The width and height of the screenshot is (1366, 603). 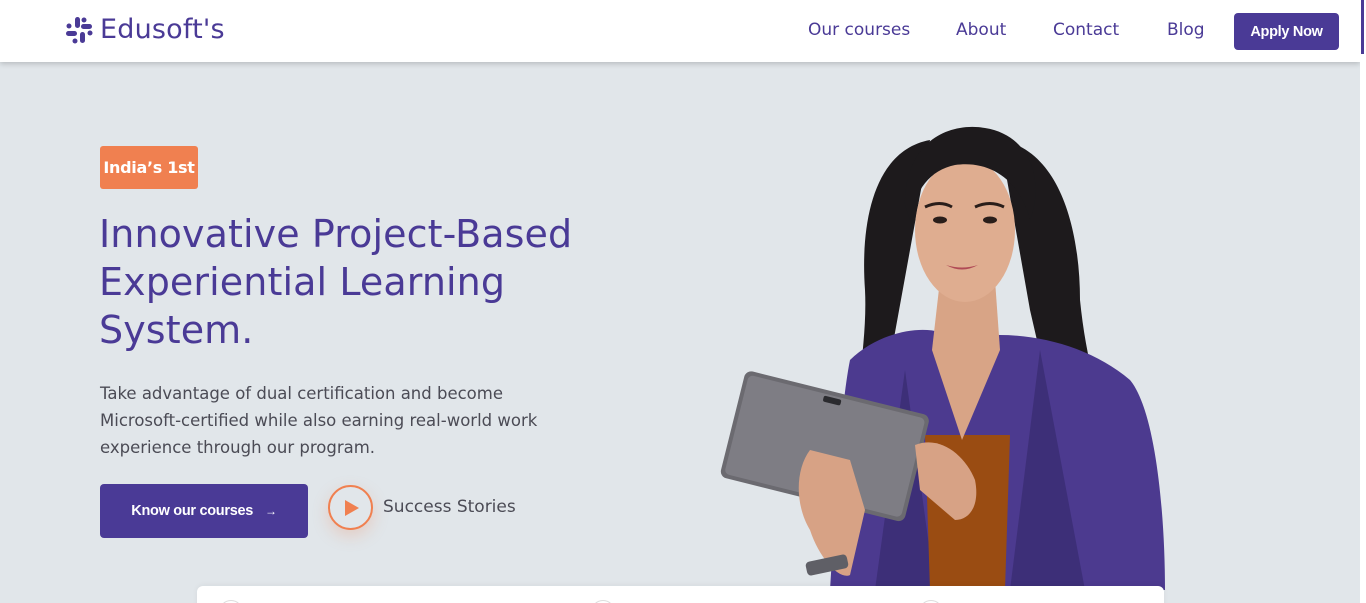 What do you see at coordinates (238, 447) in the screenshot?
I see `description-line: experience through our program.` at bounding box center [238, 447].